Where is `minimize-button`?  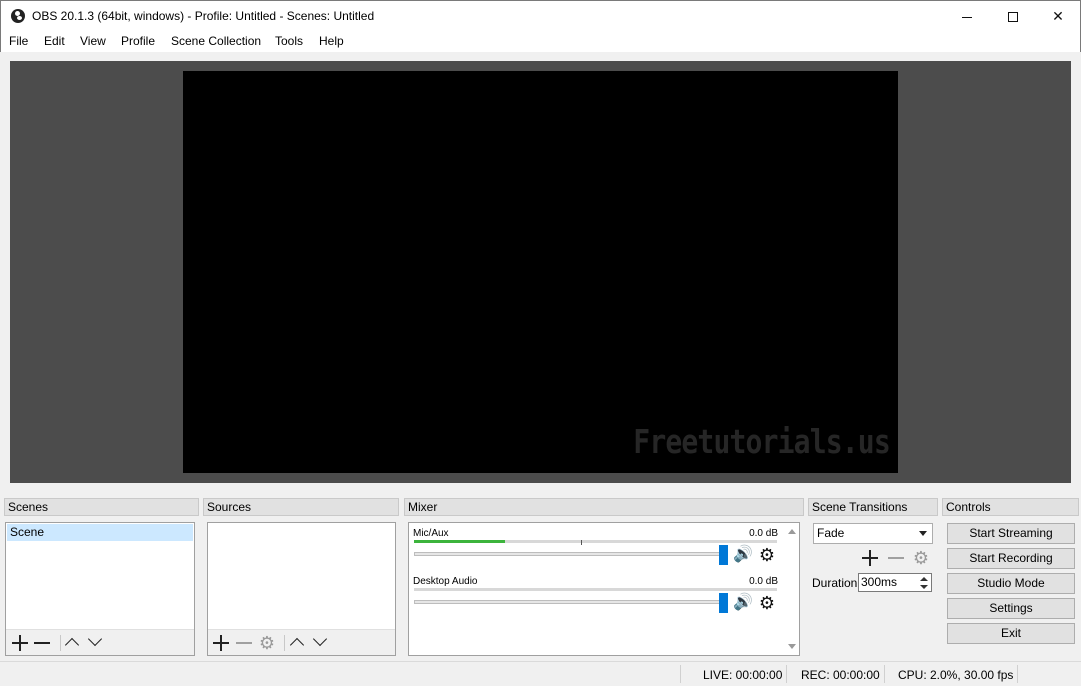 minimize-button is located at coordinates (967, 16).